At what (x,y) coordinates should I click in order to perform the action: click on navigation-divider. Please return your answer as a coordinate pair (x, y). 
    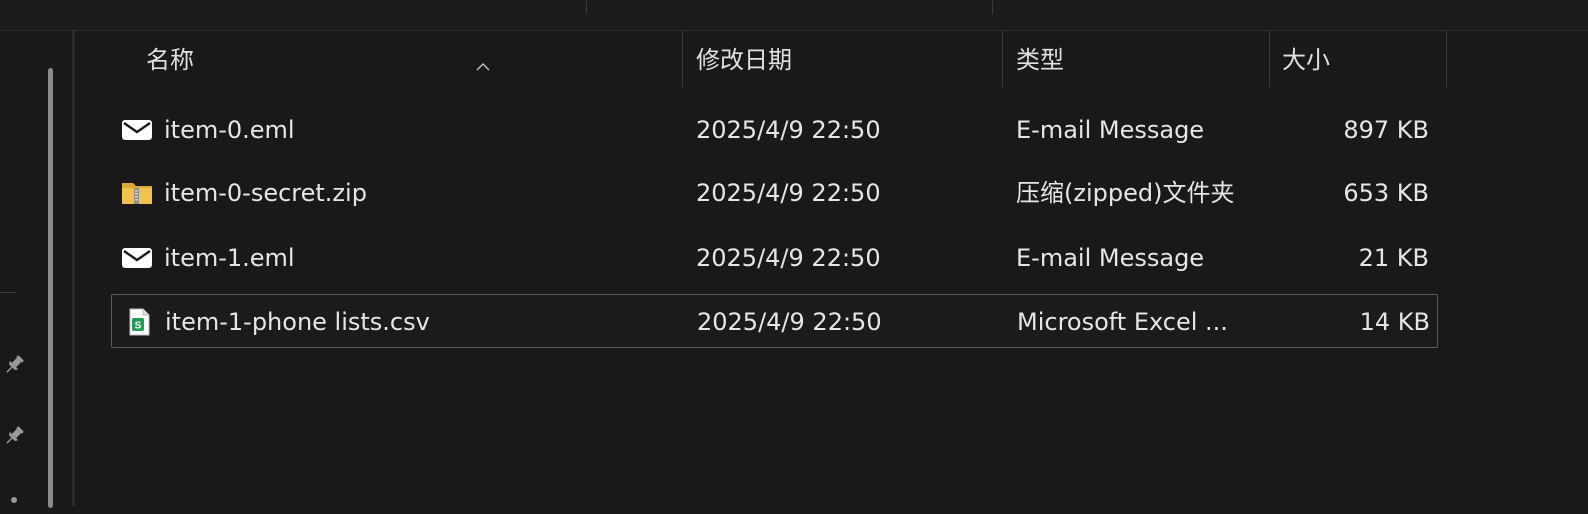
    Looking at the image, I should click on (8, 292).